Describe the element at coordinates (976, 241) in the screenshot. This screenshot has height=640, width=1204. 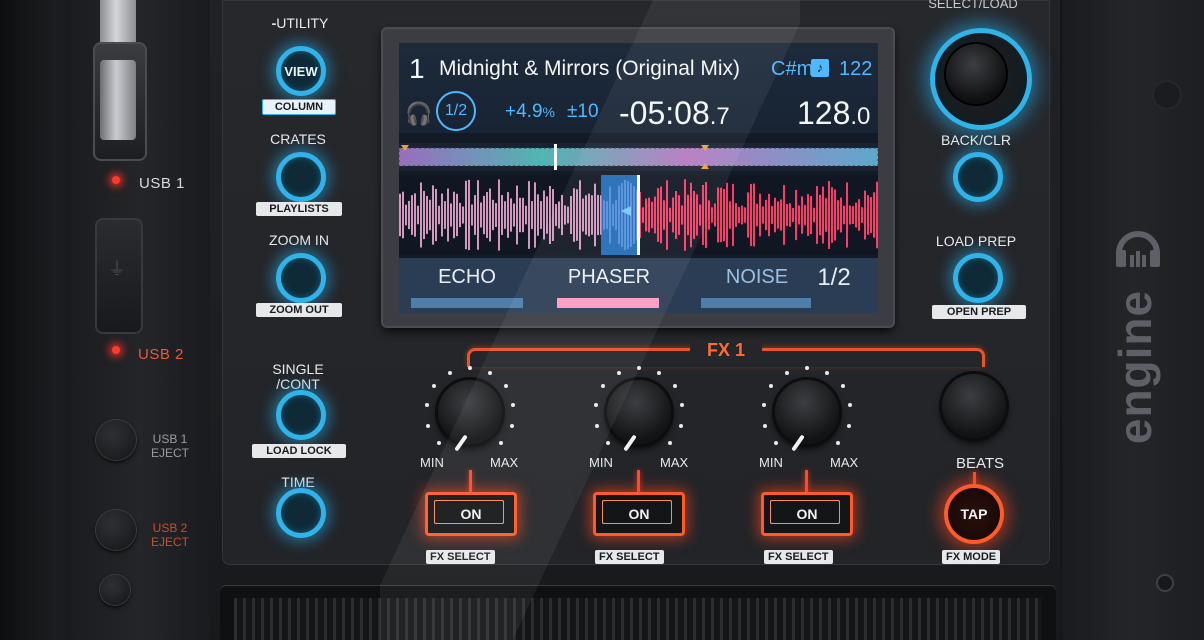
I see `load-prep-label: LOAD PREP` at that location.